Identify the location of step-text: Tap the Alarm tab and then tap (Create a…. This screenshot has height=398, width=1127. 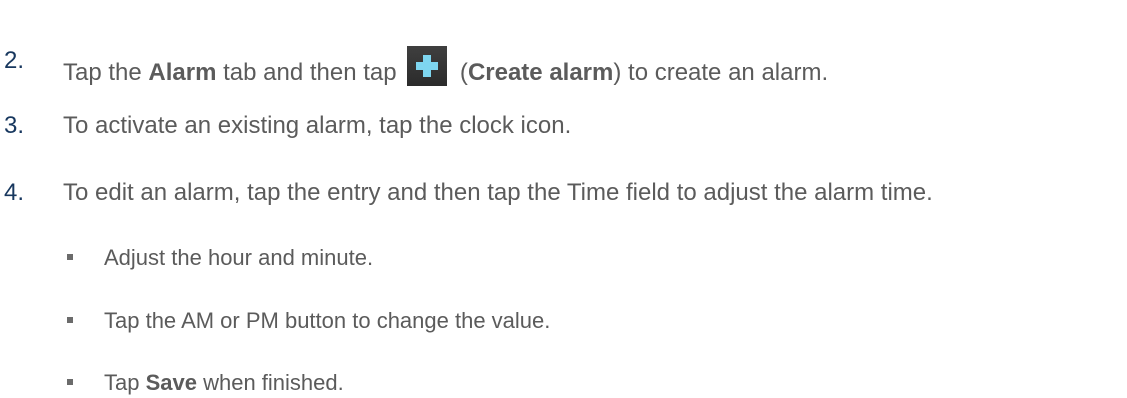
(445, 67).